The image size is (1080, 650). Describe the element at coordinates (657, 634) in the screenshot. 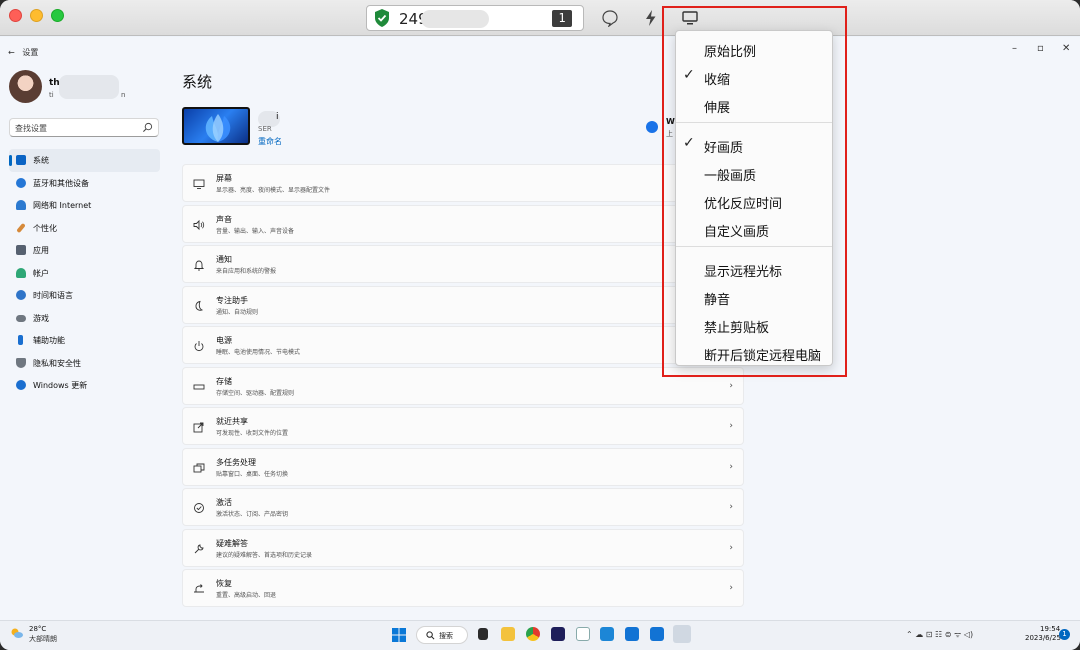

I see `remote-app-2-icon` at that location.